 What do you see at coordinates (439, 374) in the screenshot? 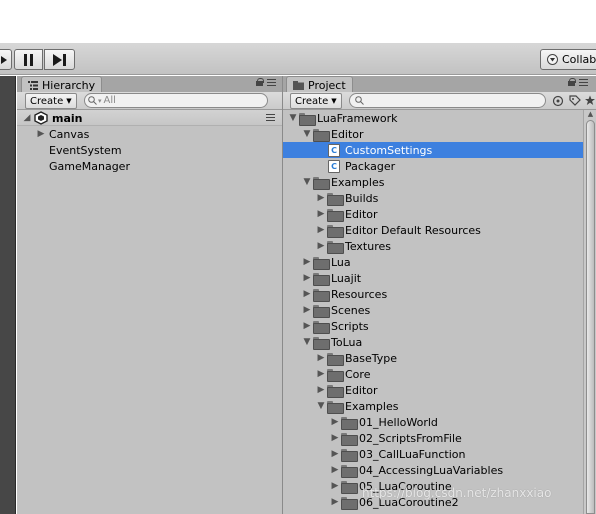
I see `project-folder-item: ▶ Core` at bounding box center [439, 374].